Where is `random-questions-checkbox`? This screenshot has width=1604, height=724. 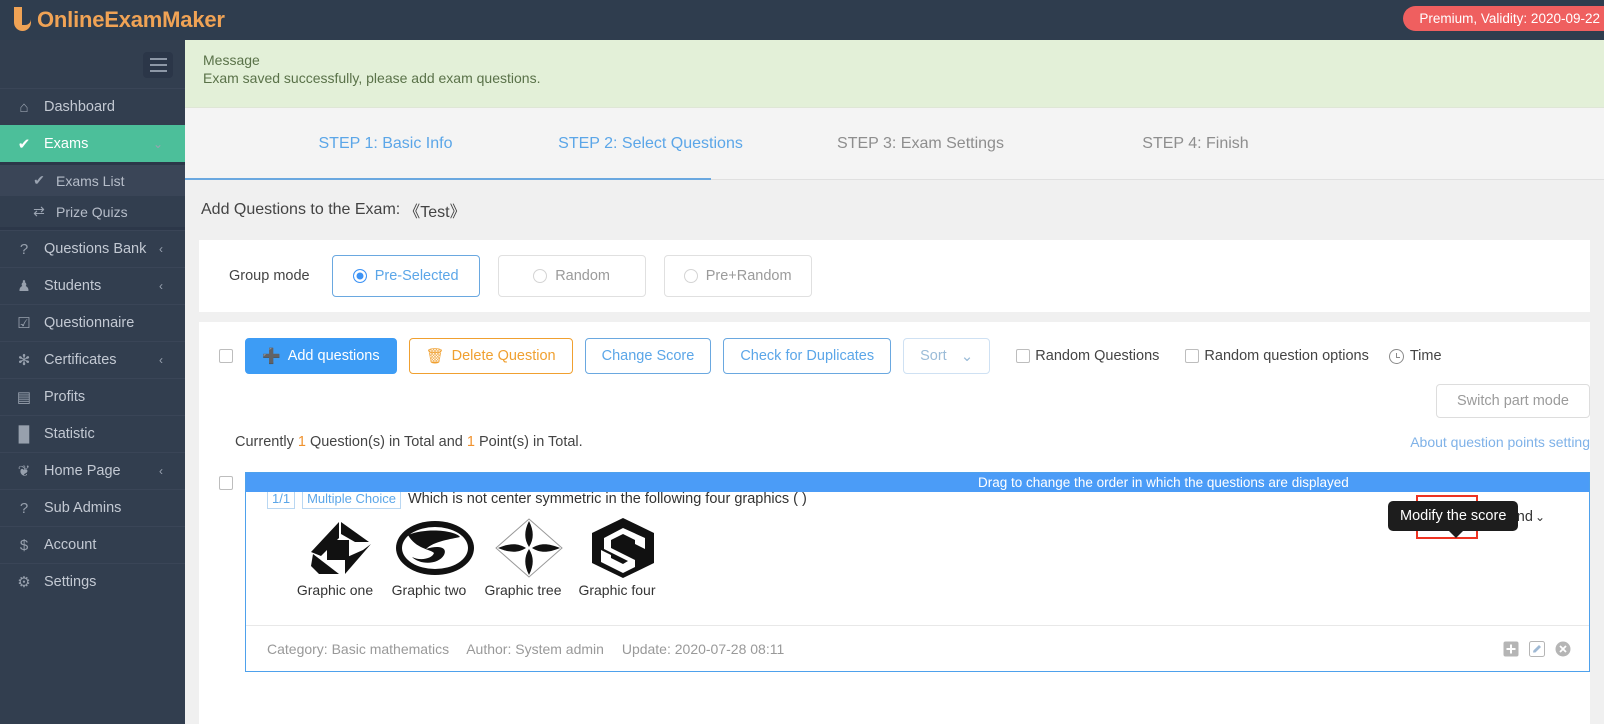
random-questions-checkbox is located at coordinates (1023, 356).